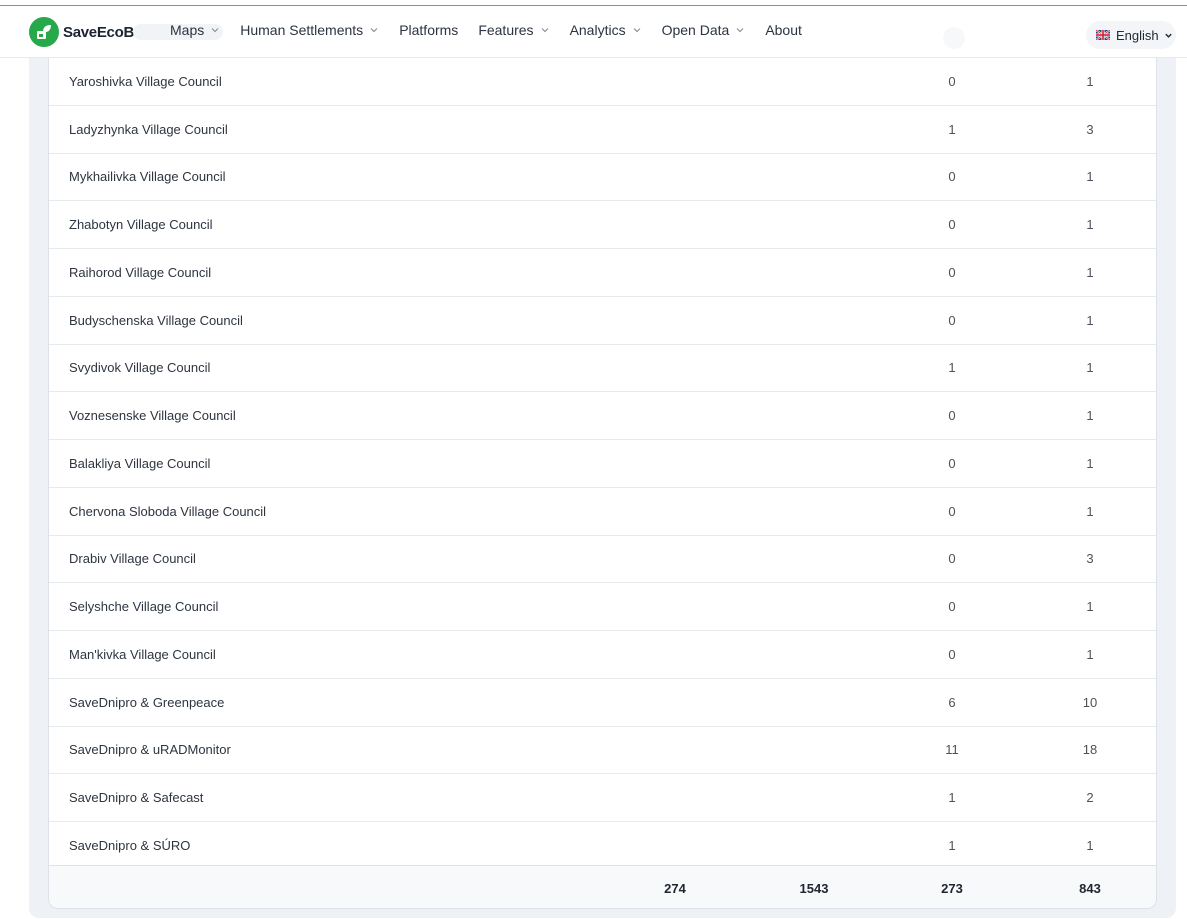 The image size is (1187, 919). I want to click on total-col1: 274, so click(675, 888).